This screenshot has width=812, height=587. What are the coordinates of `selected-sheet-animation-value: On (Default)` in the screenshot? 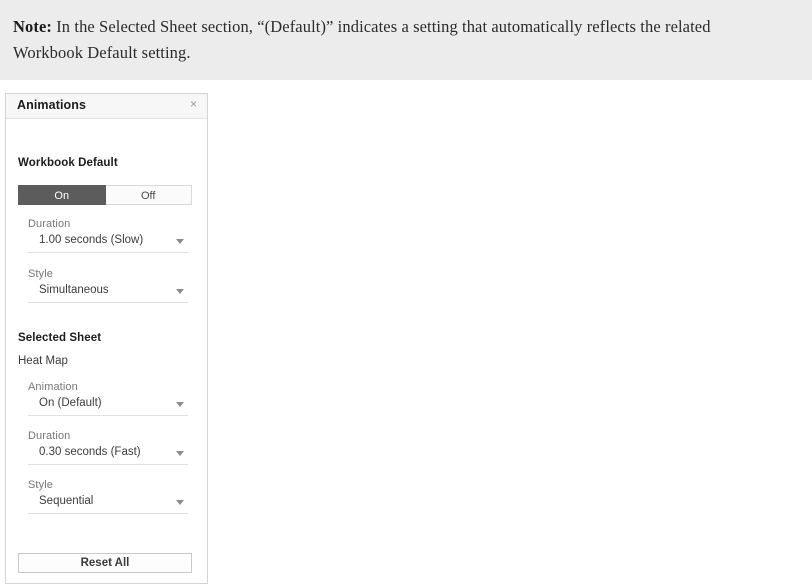 It's located at (70, 403).